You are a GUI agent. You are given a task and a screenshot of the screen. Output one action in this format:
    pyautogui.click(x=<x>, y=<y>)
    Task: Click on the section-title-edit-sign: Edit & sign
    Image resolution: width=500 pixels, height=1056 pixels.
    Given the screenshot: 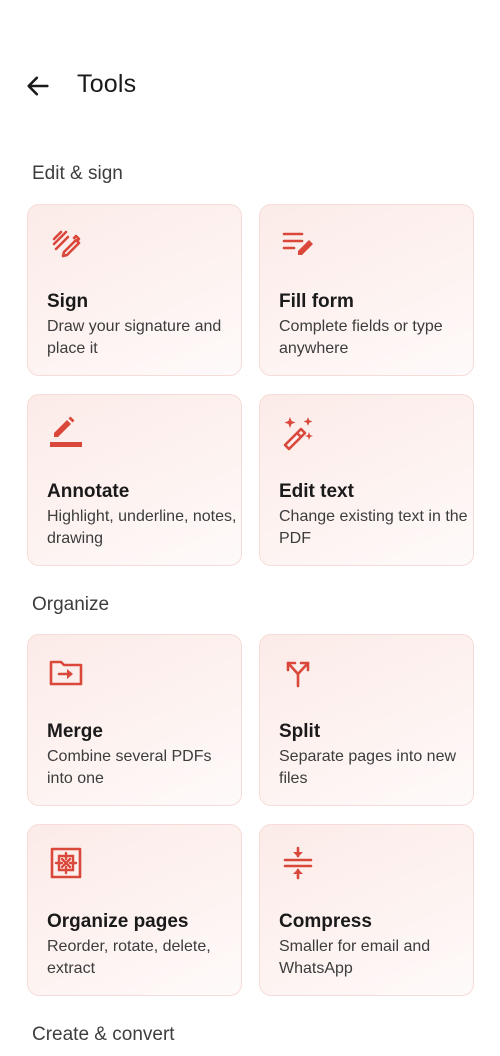 What is the action you would take?
    pyautogui.click(x=77, y=173)
    